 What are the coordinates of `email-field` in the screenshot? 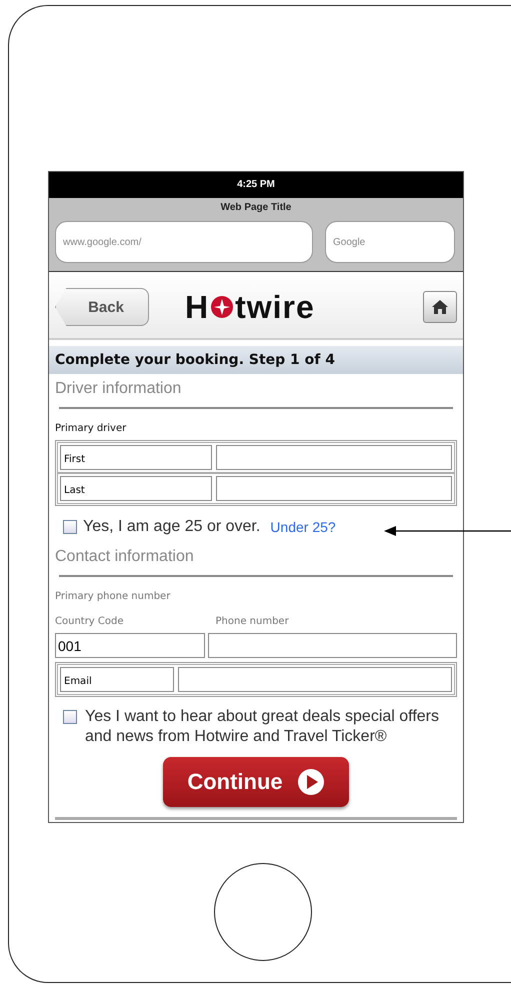 It's located at (315, 679).